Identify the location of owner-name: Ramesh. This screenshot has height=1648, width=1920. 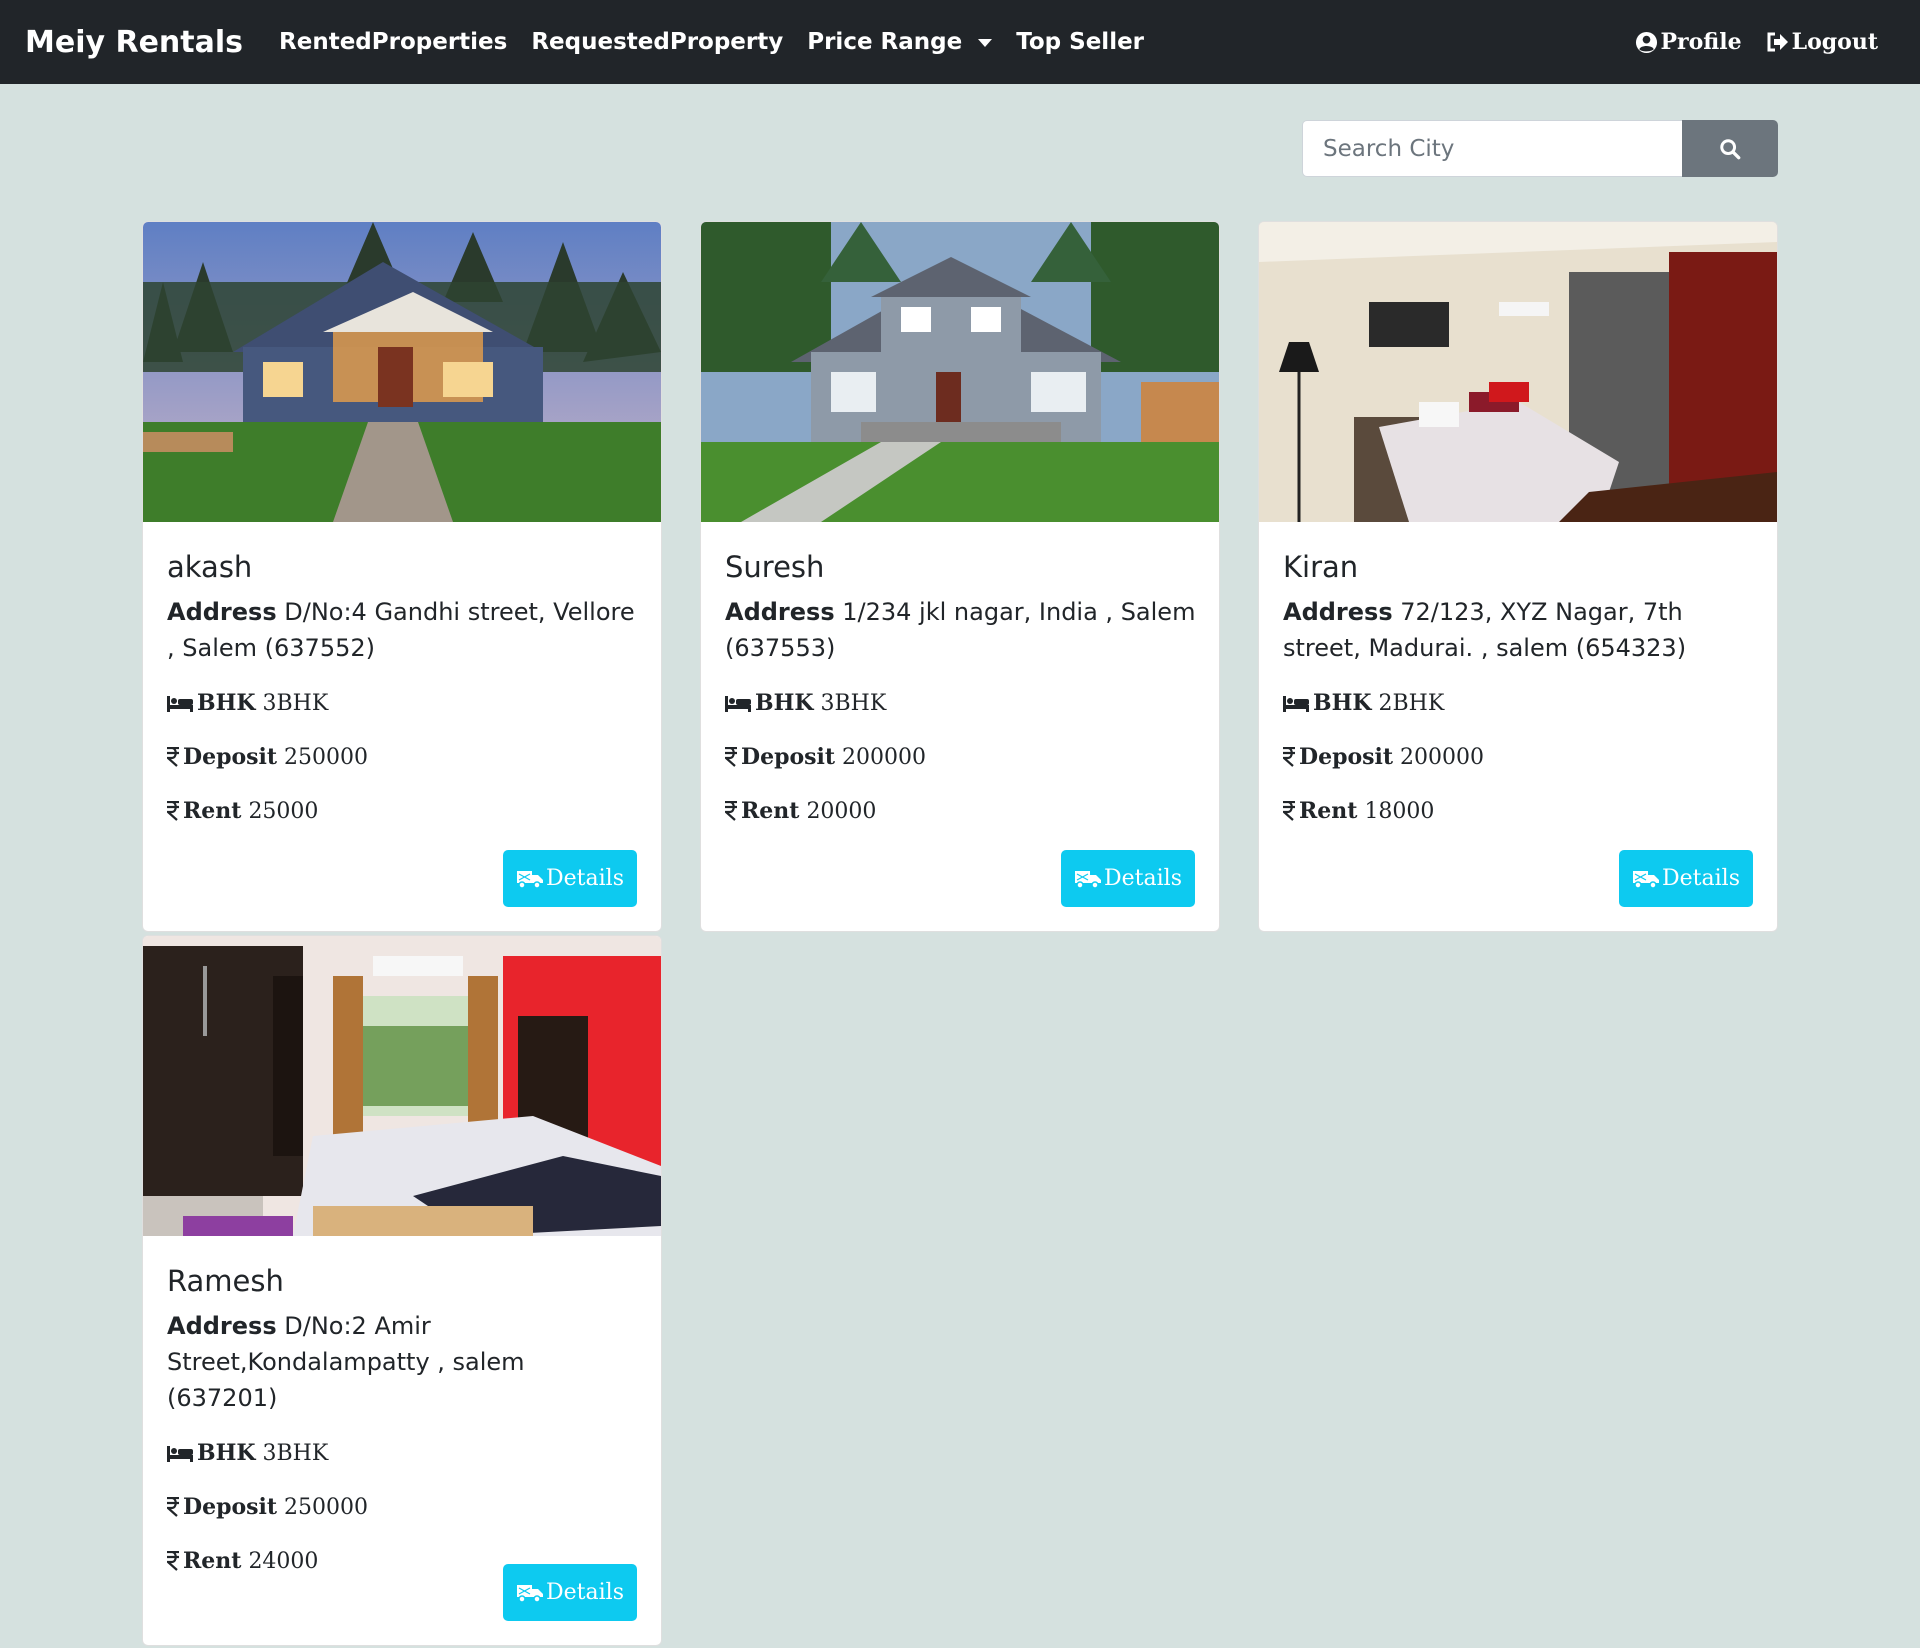
(225, 1281).